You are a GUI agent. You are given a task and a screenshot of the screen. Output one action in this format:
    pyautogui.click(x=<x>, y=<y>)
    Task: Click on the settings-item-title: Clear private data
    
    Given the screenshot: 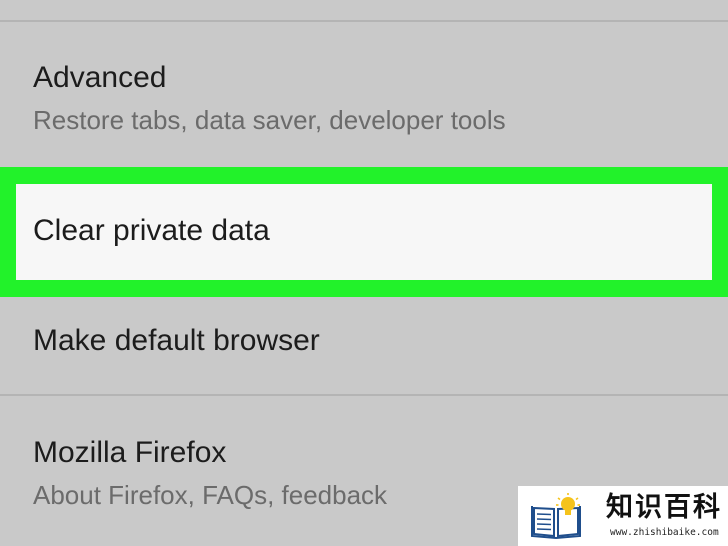 What is the action you would take?
    pyautogui.click(x=151, y=230)
    